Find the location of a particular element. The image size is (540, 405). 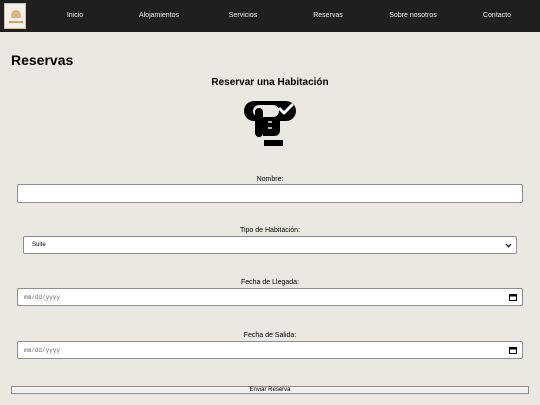

chevron-down-icon is located at coordinates (508, 245).